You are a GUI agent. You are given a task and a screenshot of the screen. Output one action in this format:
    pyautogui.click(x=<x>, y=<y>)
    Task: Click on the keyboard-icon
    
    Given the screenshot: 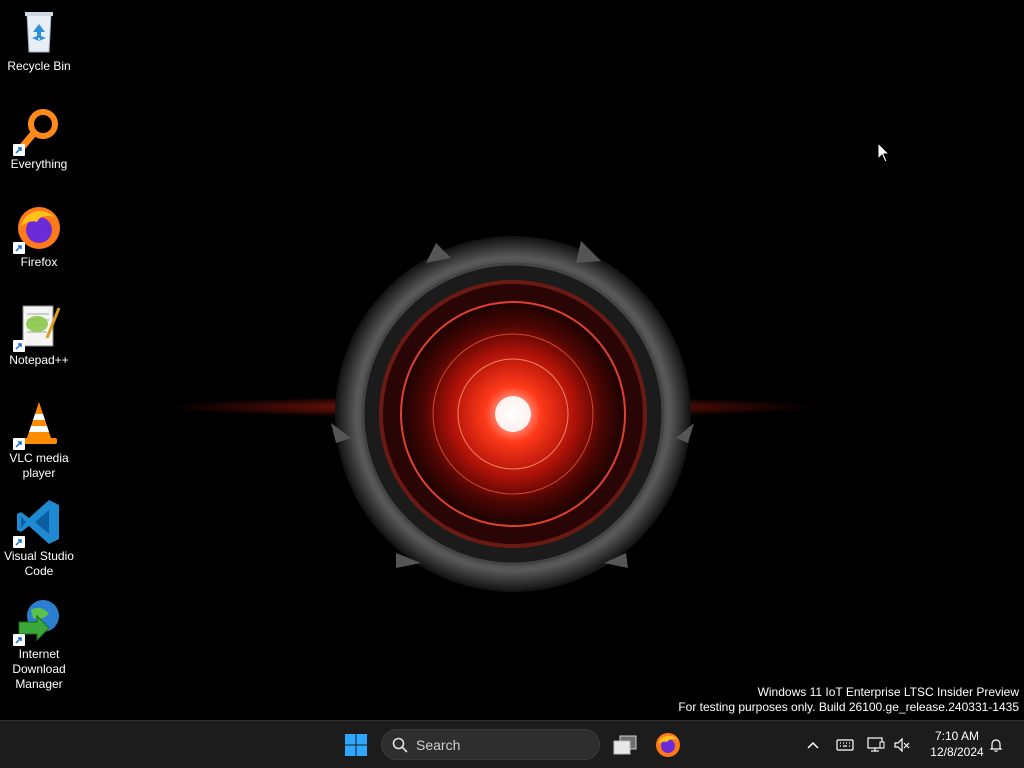 What is the action you would take?
    pyautogui.click(x=845, y=745)
    